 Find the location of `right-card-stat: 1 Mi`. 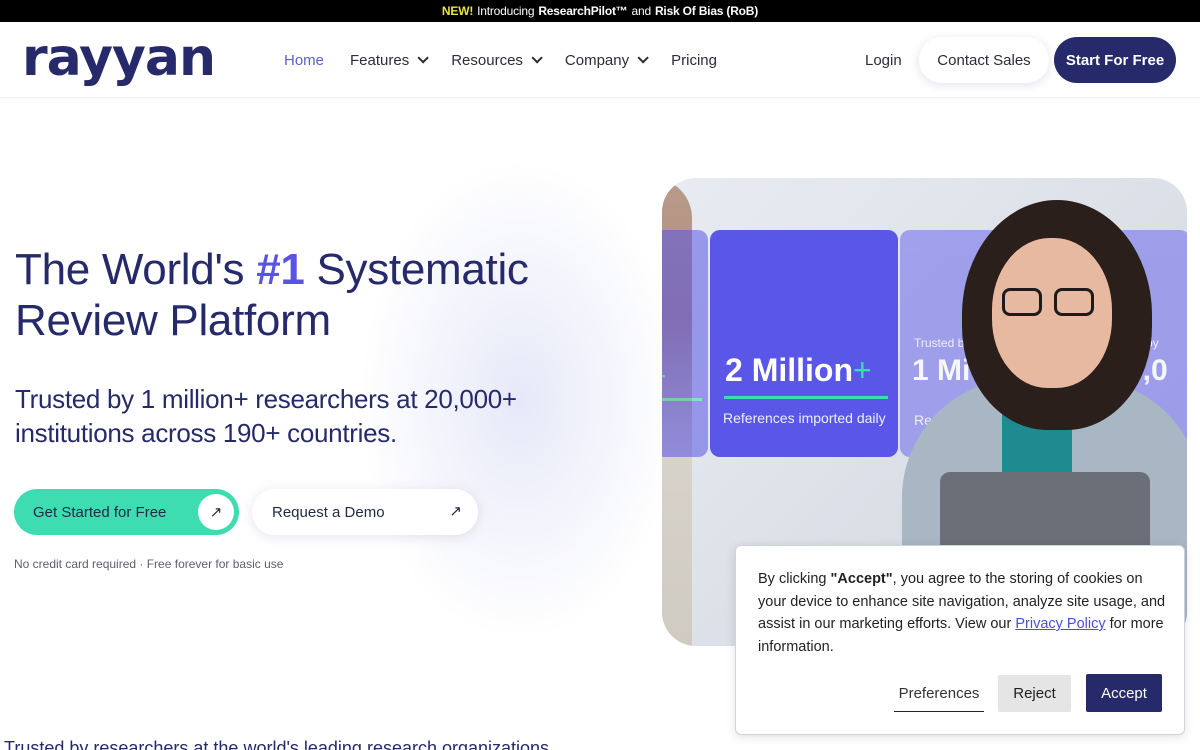

right-card-stat: 1 Mi is located at coordinates (941, 370).